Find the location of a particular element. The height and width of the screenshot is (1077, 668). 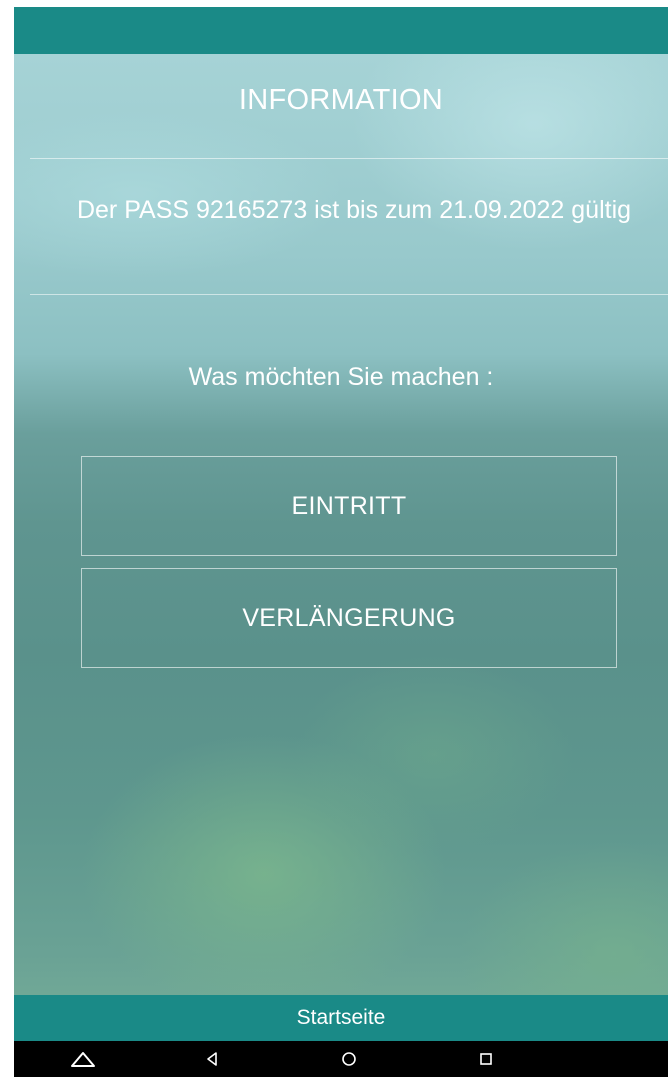

entry-button: EINTRITT is located at coordinates (349, 506).